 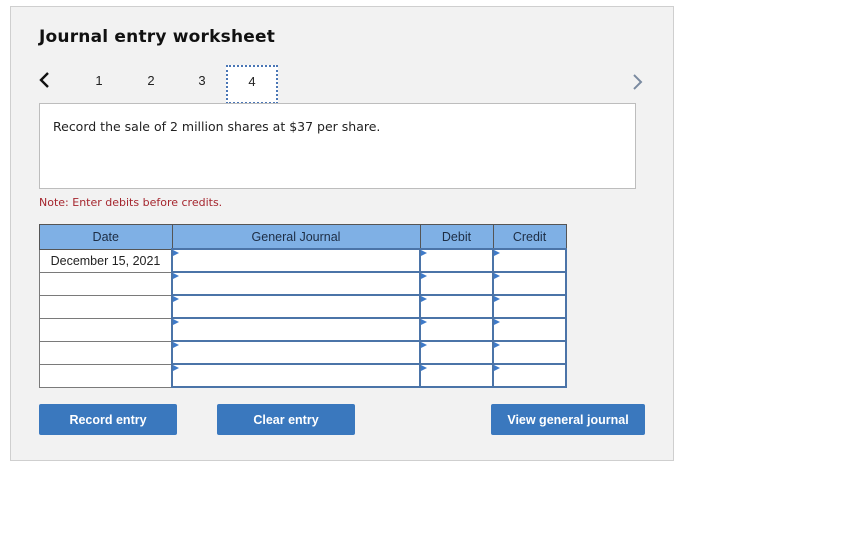 I want to click on header-general-journal: General Journal, so click(x=296, y=237).